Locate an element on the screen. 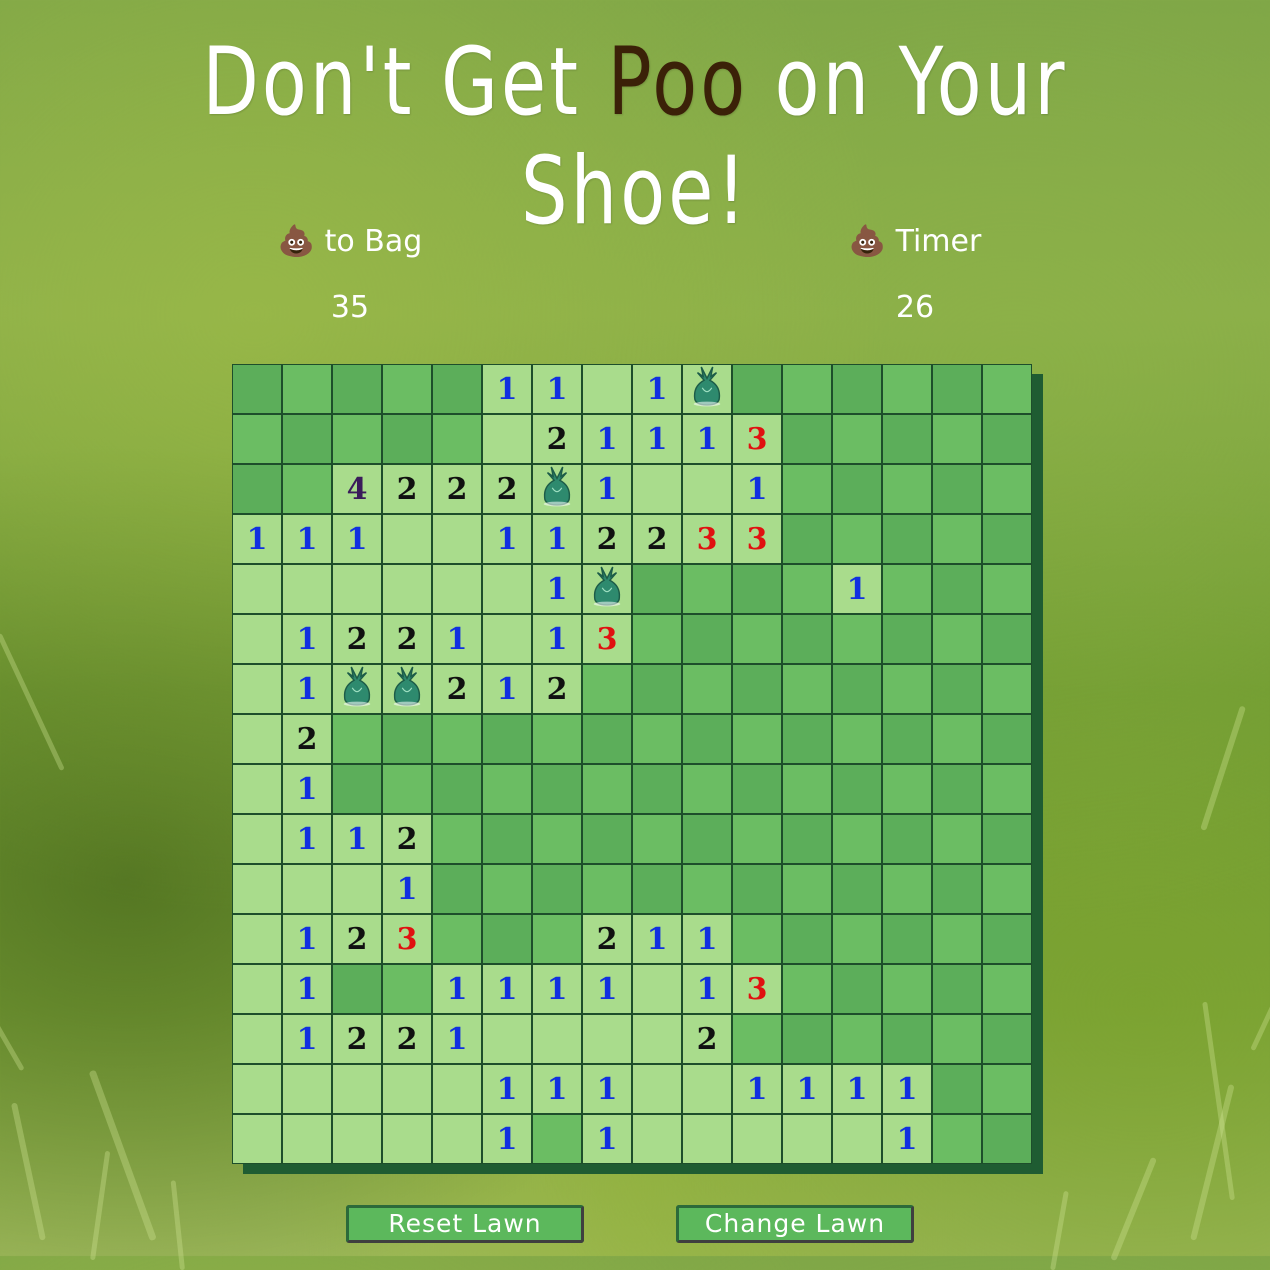  change-lawn-button: Change Lawn is located at coordinates (795, 1224).